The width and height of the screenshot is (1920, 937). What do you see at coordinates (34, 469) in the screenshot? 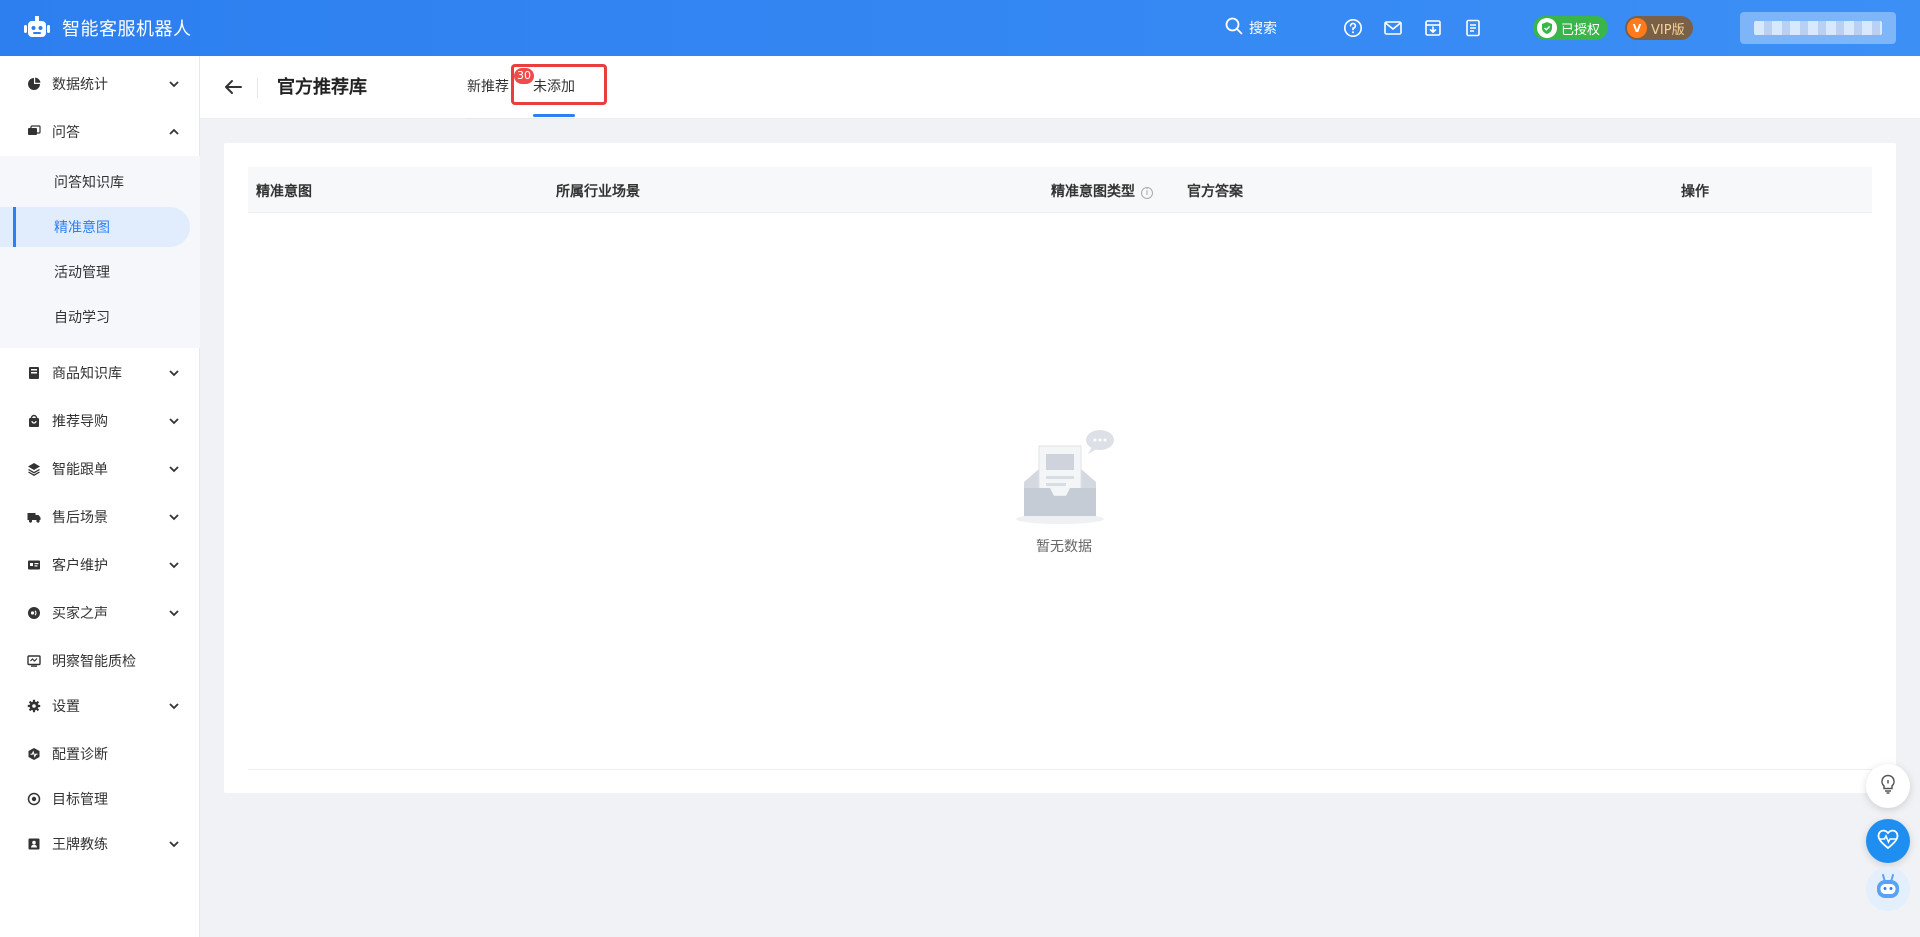
I see `layers-icon` at bounding box center [34, 469].